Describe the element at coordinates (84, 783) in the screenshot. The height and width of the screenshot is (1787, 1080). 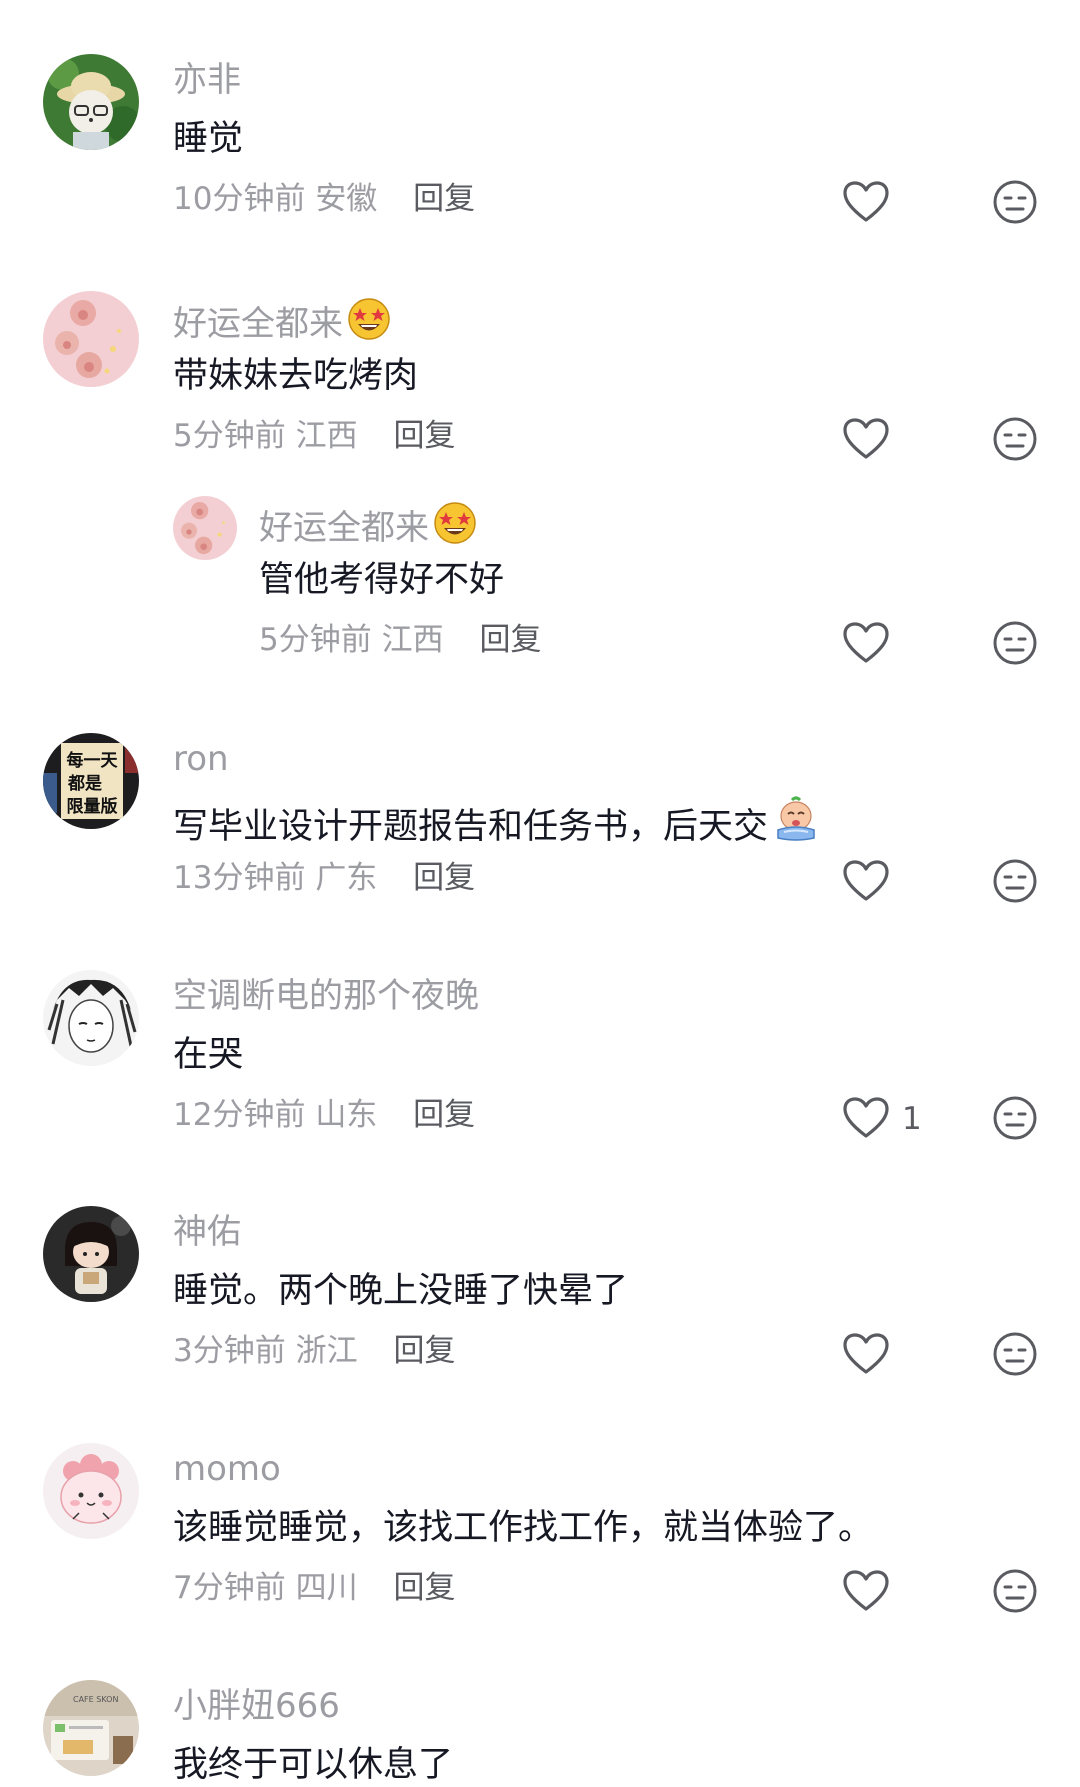
I see `avatar-sign-line: 都是` at that location.